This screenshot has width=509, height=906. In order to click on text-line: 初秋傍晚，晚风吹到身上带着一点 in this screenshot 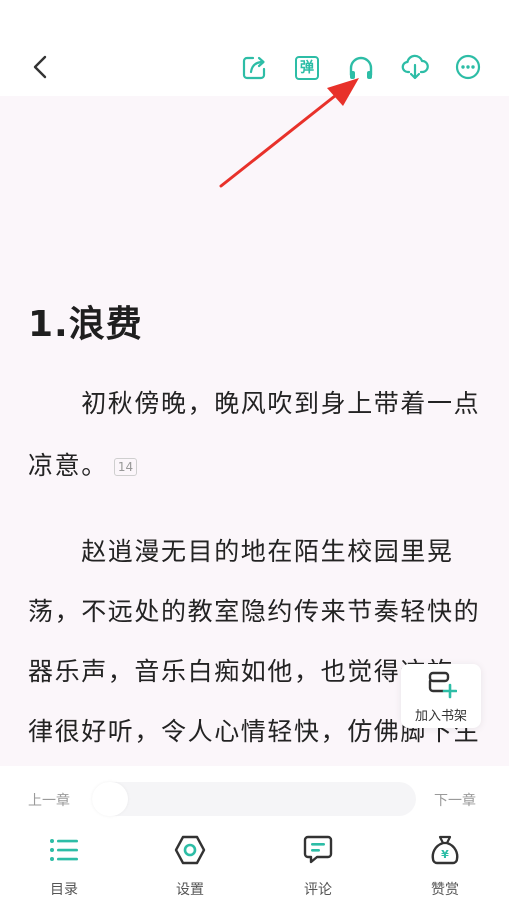, I will do `click(254, 403)`.